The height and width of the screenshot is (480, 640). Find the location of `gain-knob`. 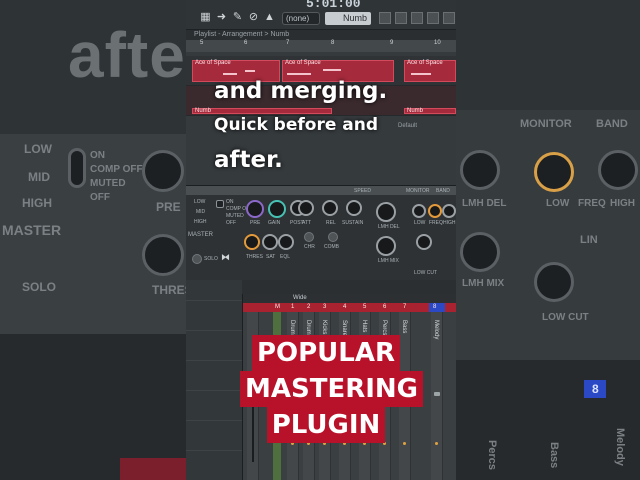

gain-knob is located at coordinates (277, 209).